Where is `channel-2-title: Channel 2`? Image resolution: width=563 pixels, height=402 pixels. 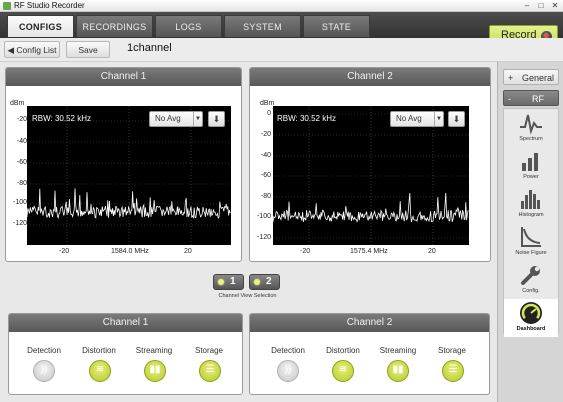 channel-2-title: Channel 2 is located at coordinates (370, 77).